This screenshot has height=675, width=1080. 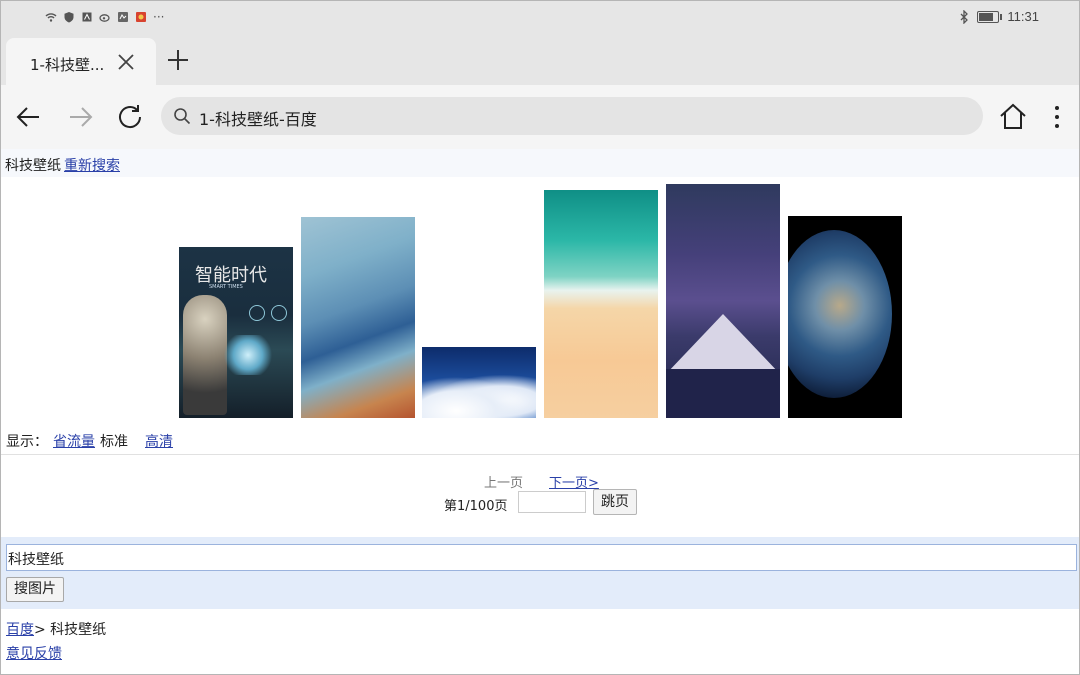 What do you see at coordinates (51, 17) in the screenshot?
I see `wifi-icon` at bounding box center [51, 17].